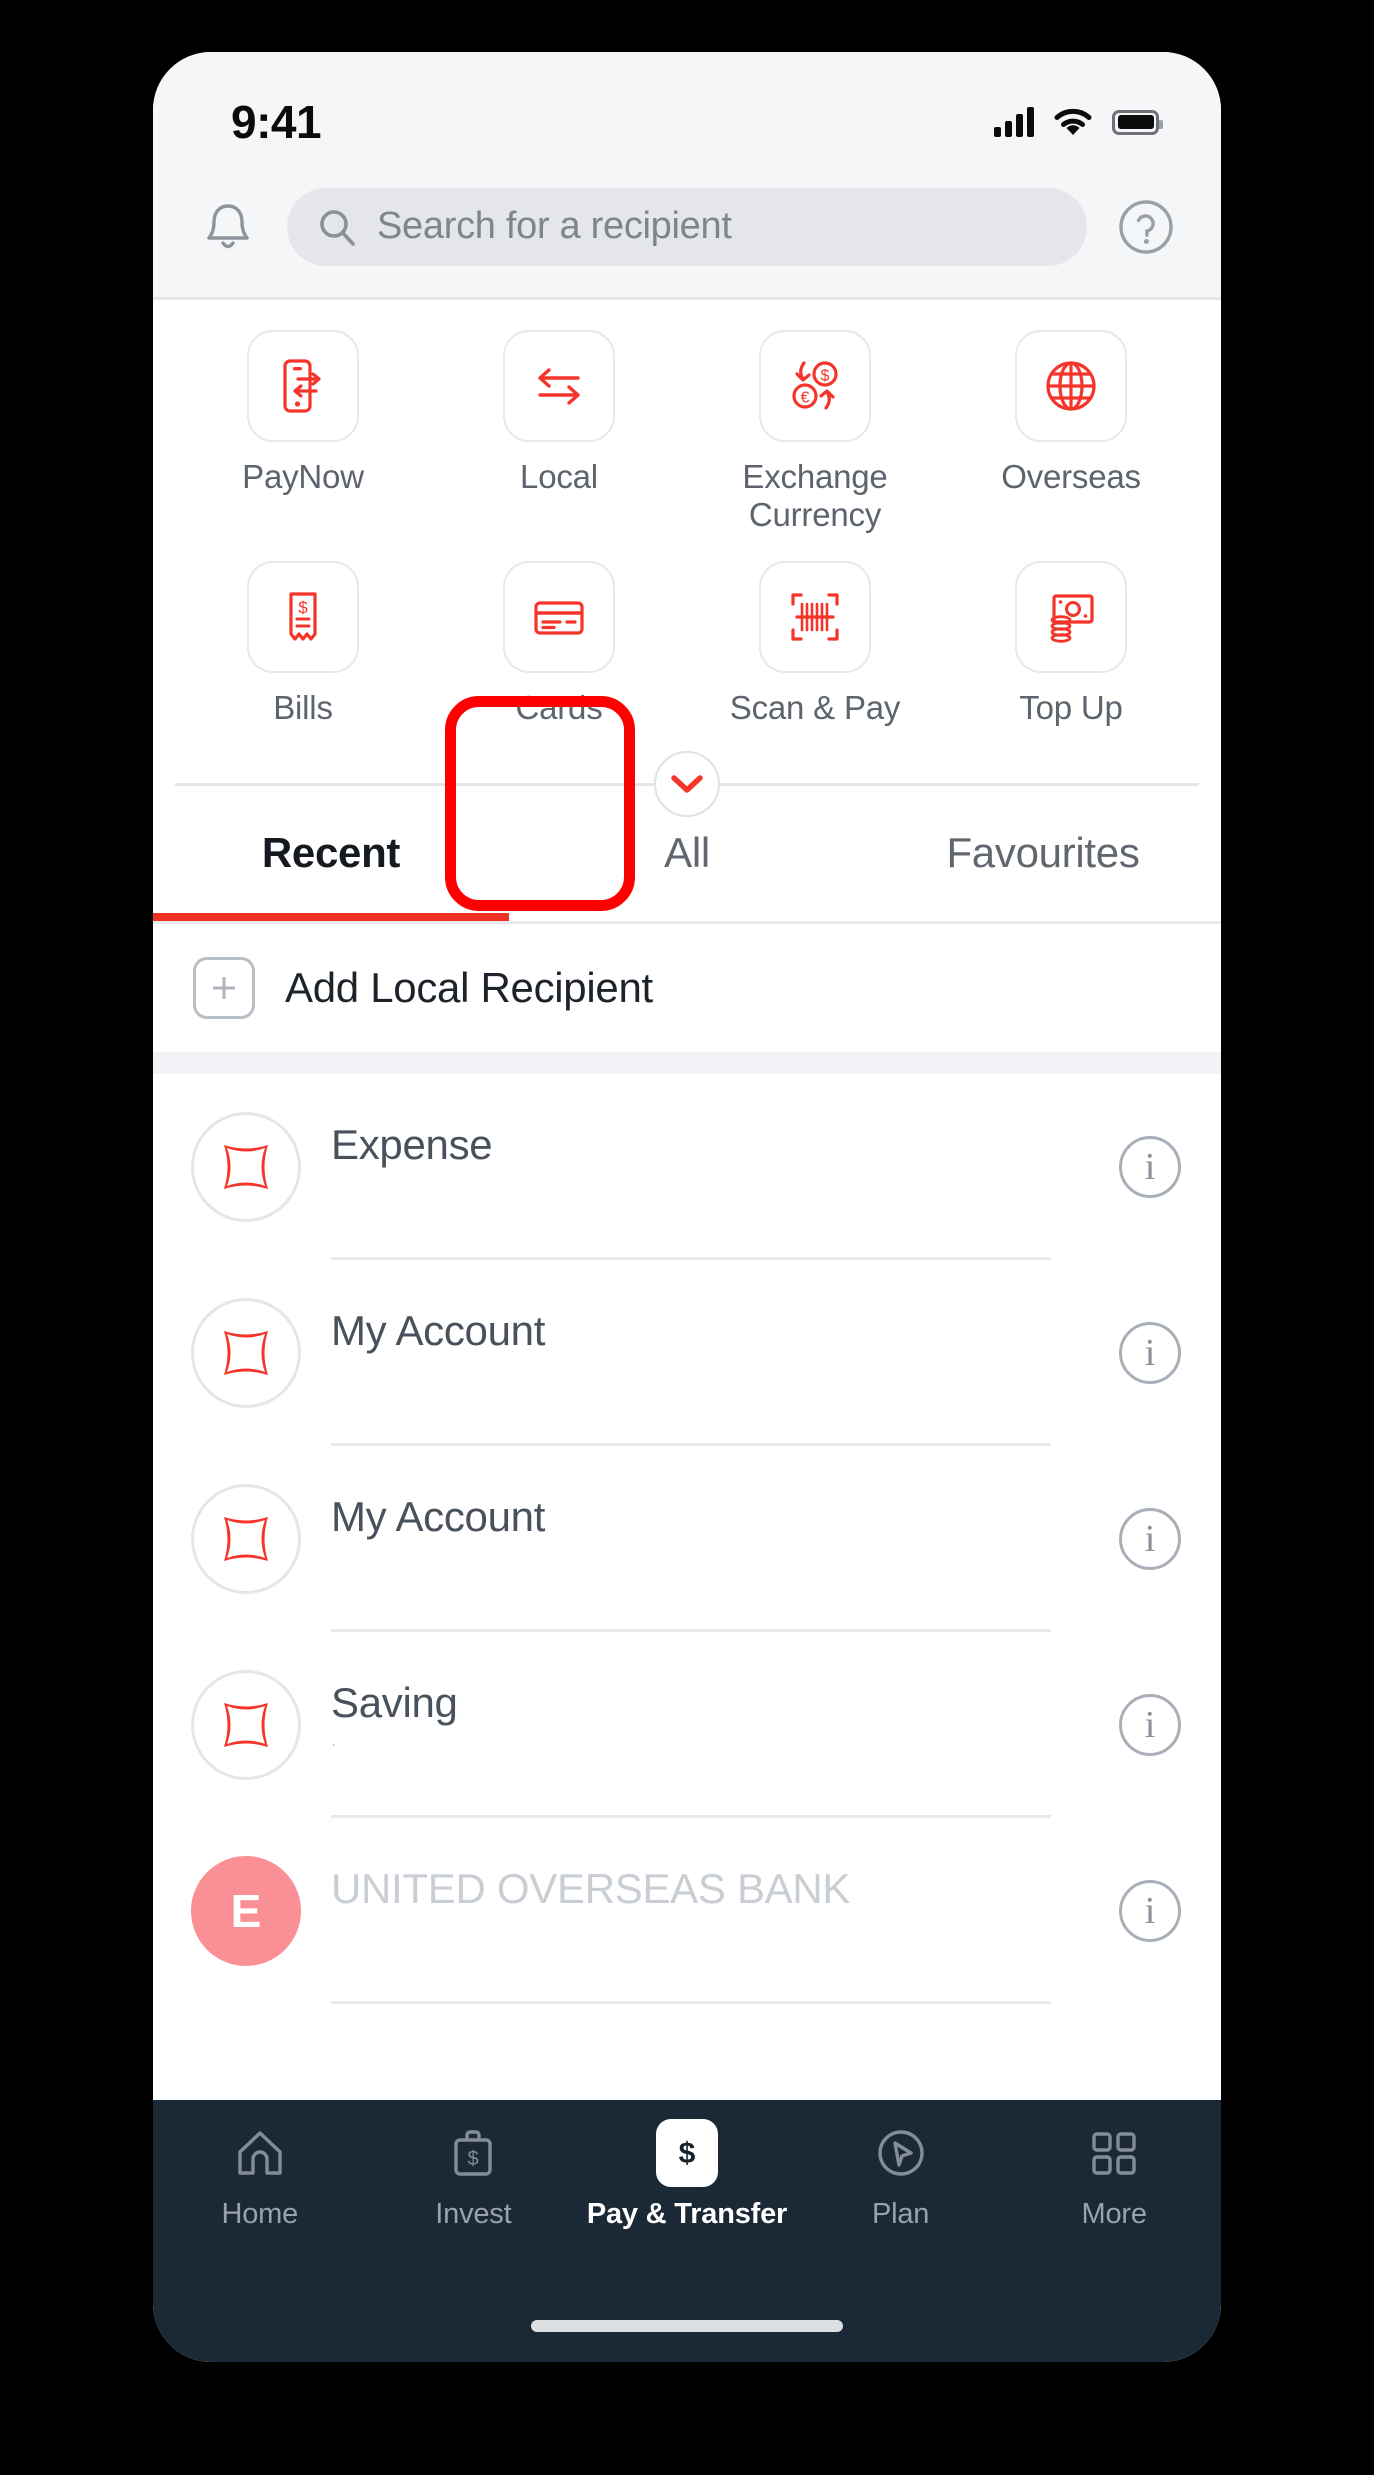 The height and width of the screenshot is (2475, 1374). Describe the element at coordinates (1071, 386) in the screenshot. I see `globe-icon` at that location.